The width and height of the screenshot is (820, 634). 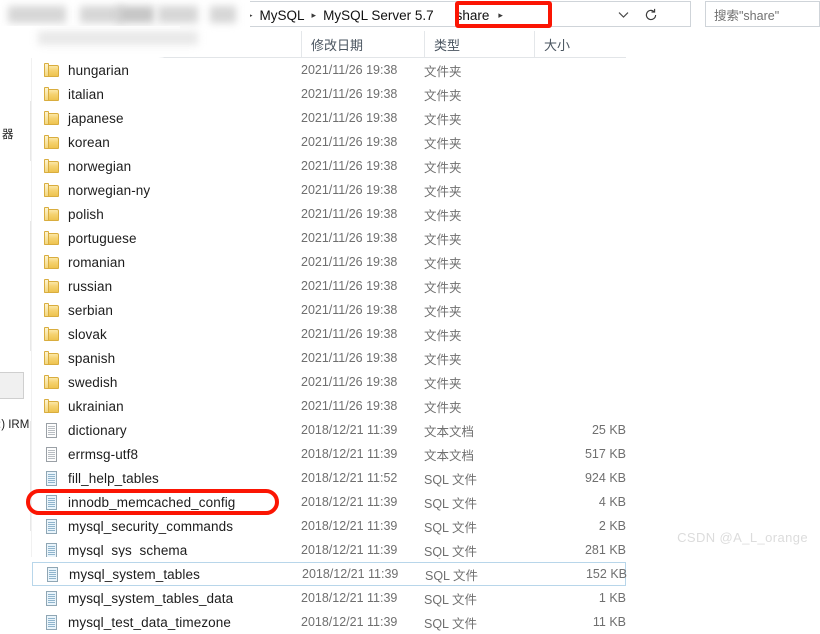 What do you see at coordinates (742, 537) in the screenshot?
I see `watermark: CSDN @A_L_orange` at bounding box center [742, 537].